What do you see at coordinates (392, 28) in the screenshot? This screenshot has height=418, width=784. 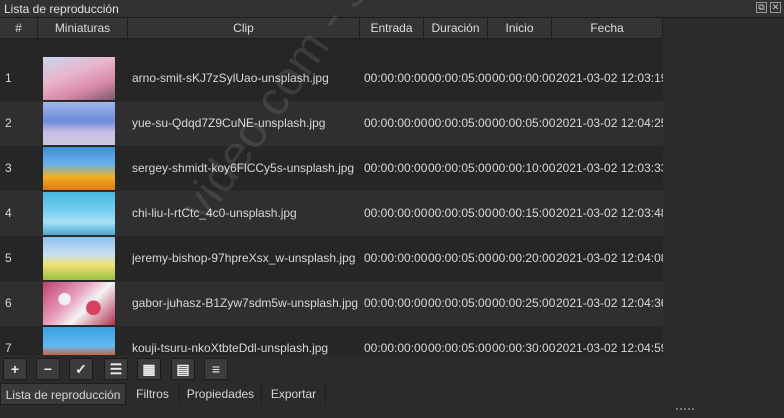 I see `header-in: Entrada` at bounding box center [392, 28].